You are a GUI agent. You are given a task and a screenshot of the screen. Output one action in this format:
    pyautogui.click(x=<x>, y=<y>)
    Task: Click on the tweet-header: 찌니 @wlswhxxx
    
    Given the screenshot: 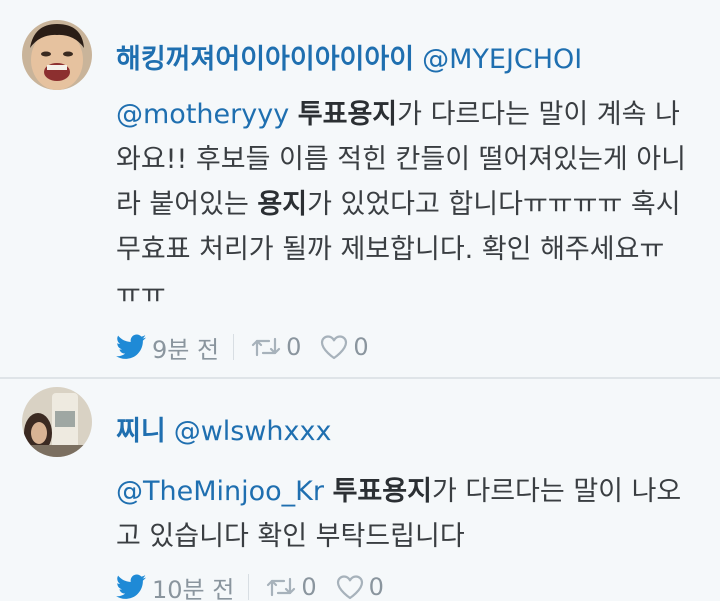 What is the action you would take?
    pyautogui.click(x=223, y=428)
    